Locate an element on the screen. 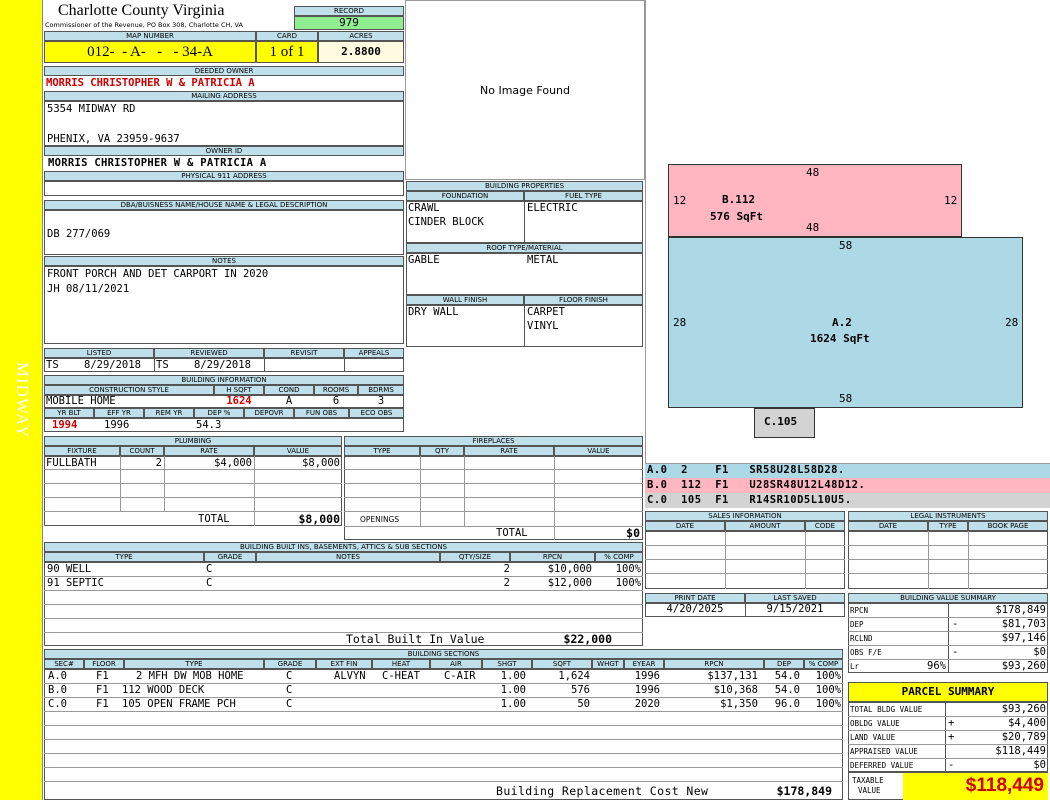 This screenshot has width=1050, height=800. effyr-label: EFF YR is located at coordinates (119, 413).